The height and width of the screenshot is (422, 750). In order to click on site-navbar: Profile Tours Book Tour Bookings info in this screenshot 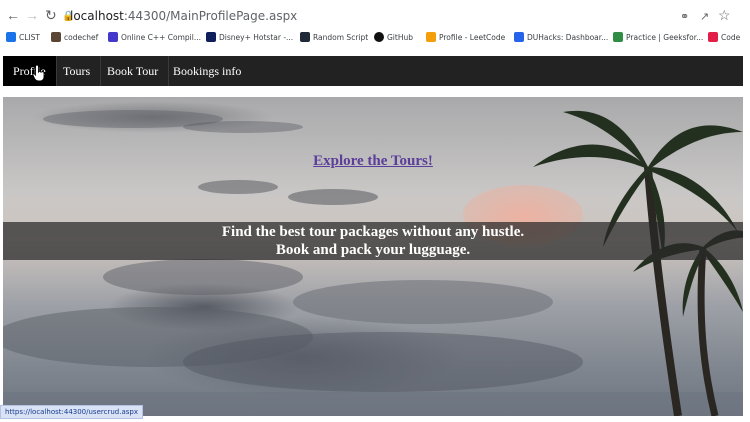, I will do `click(373, 71)`.